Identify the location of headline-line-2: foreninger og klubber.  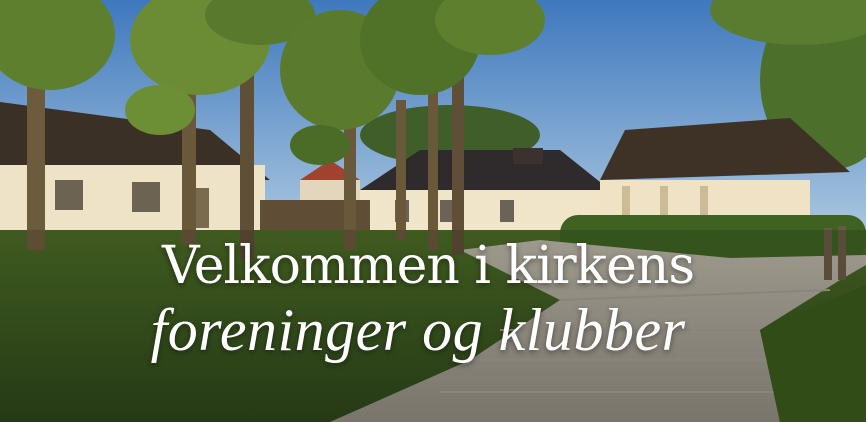
(418, 330).